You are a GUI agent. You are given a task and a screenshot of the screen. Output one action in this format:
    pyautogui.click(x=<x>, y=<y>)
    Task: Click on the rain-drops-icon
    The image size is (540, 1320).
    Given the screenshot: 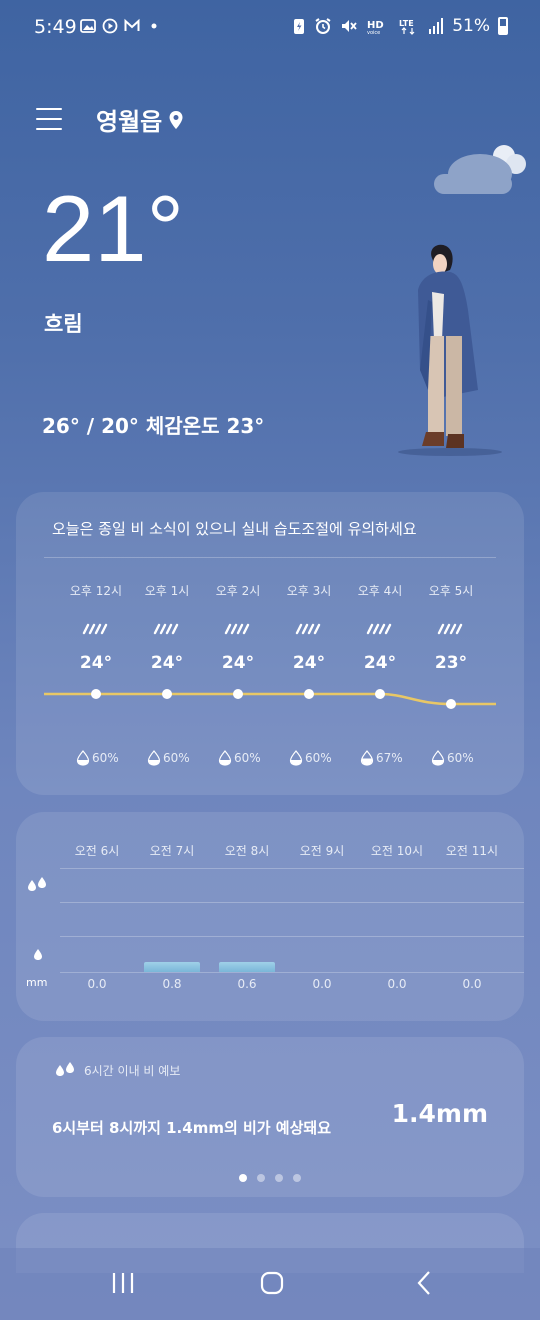 What is the action you would take?
    pyautogui.click(x=65, y=1069)
    